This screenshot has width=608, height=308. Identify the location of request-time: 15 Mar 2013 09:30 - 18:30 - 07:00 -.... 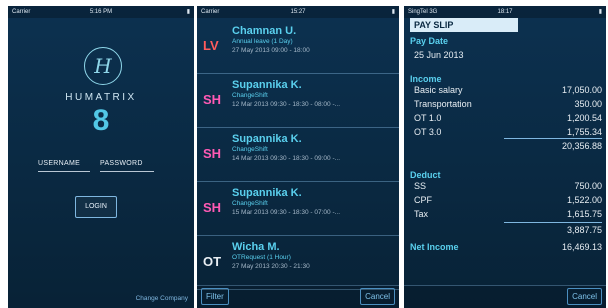
(286, 212).